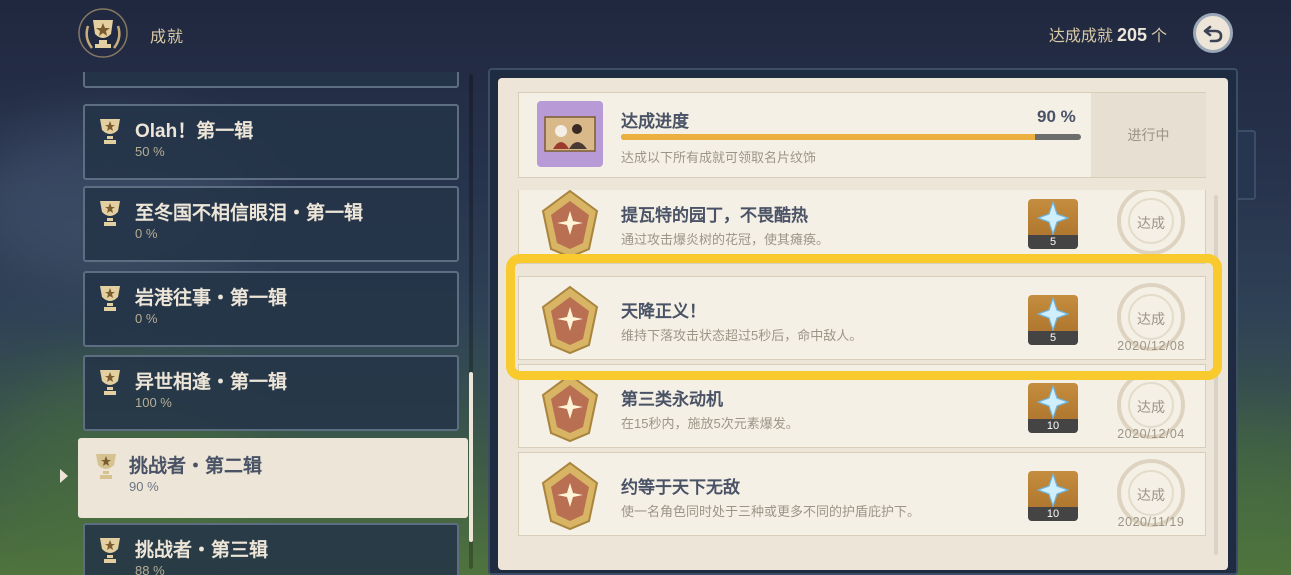 Image resolution: width=1291 pixels, height=575 pixels. I want to click on namecard-thumbnail, so click(570, 134).